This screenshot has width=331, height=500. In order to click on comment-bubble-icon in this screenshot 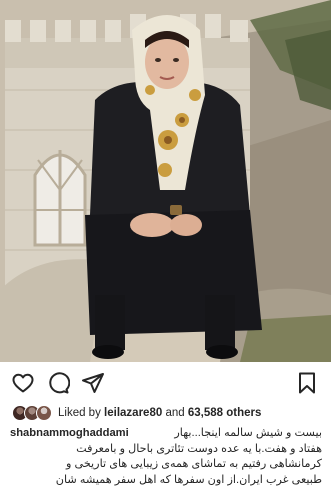, I will do `click(58, 383)`.